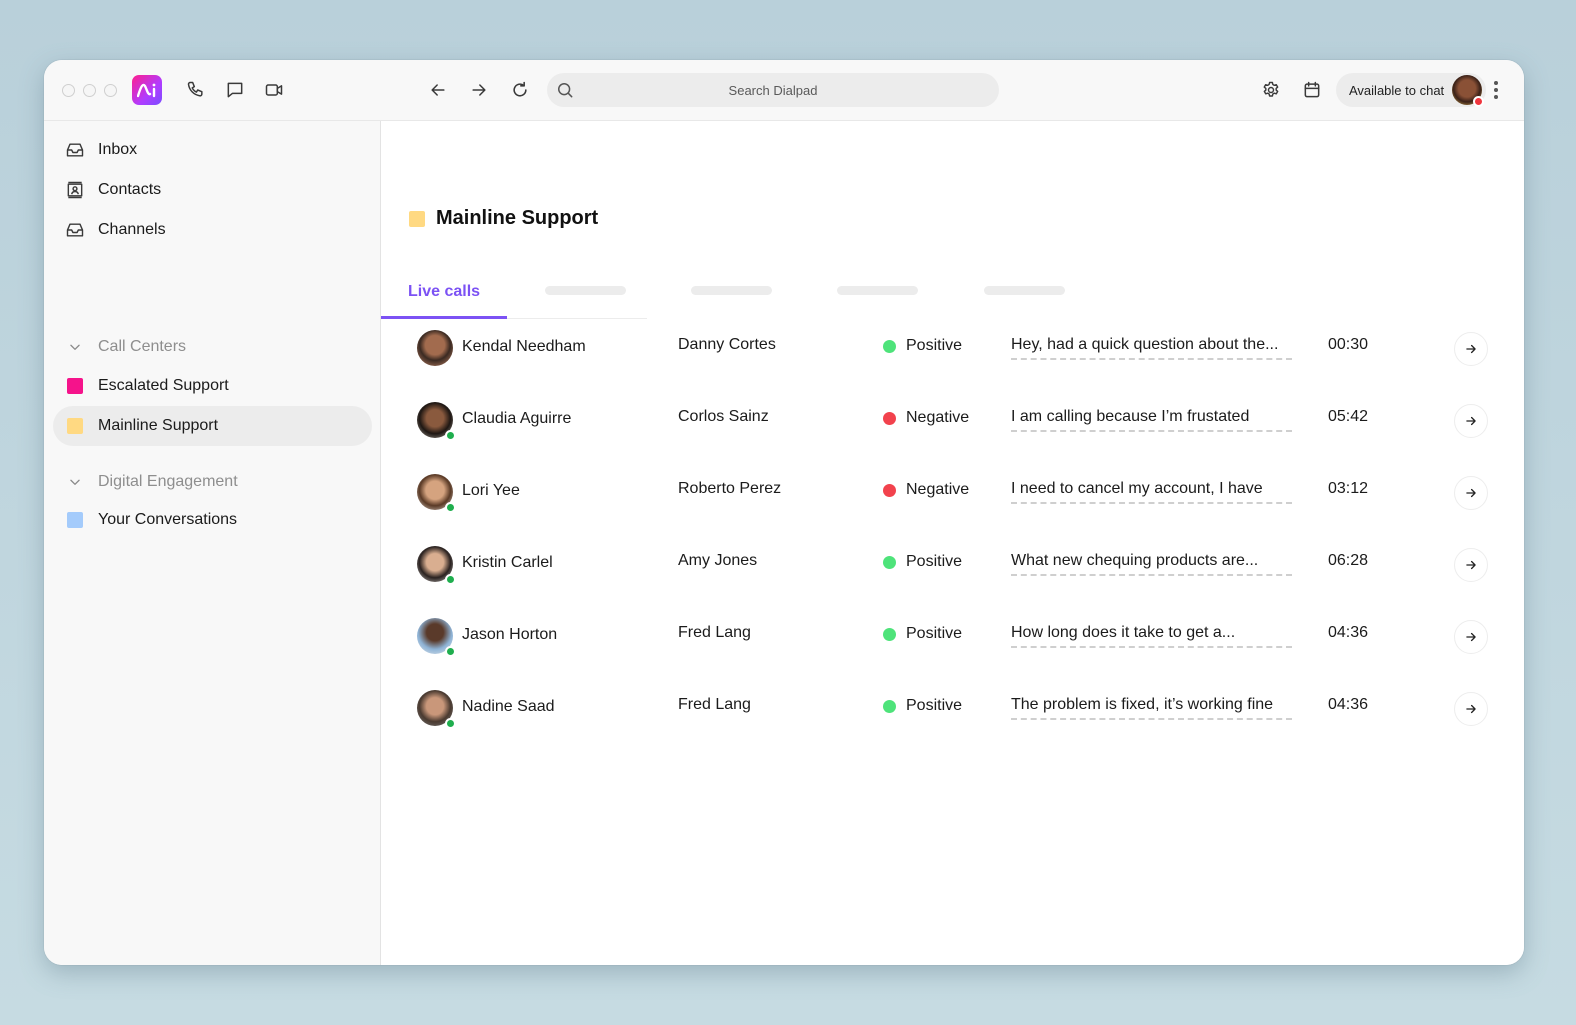 This screenshot has height=1025, width=1576. I want to click on gear-icon, so click(1271, 89).